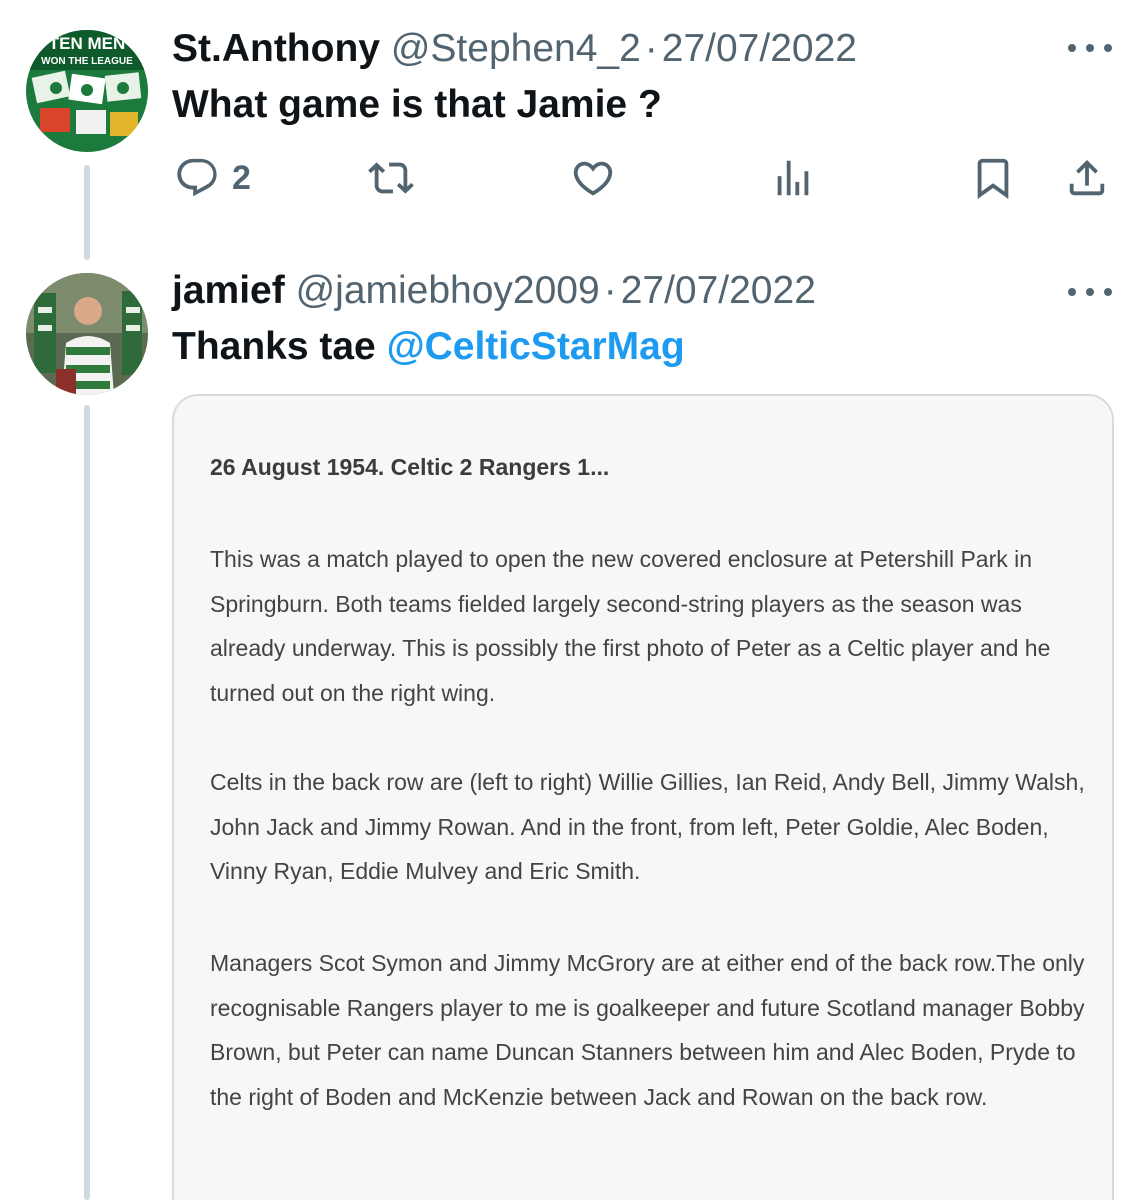 This screenshot has height=1200, width=1141. I want to click on share-icon, so click(1087, 177).